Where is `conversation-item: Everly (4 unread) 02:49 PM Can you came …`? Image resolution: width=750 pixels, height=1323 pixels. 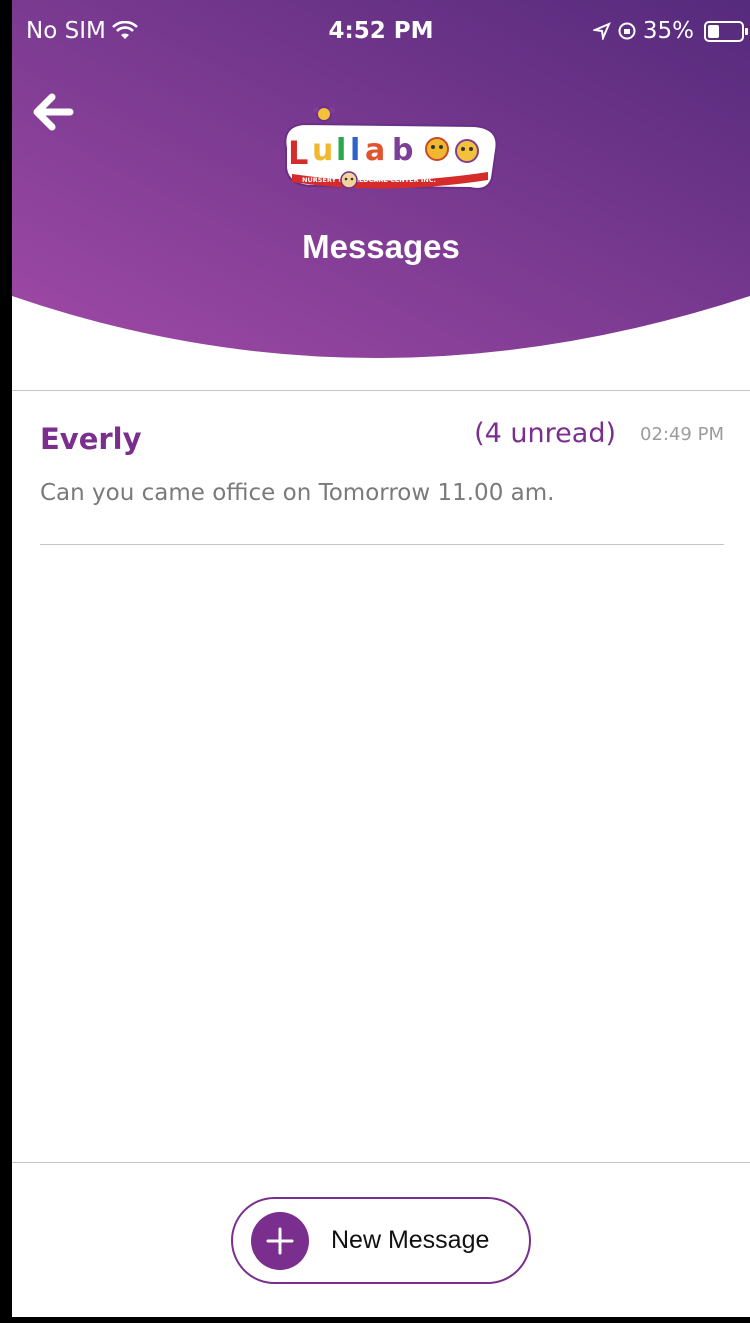 conversation-item: Everly (4 unread) 02:49 PM Can you came … is located at coordinates (382, 469).